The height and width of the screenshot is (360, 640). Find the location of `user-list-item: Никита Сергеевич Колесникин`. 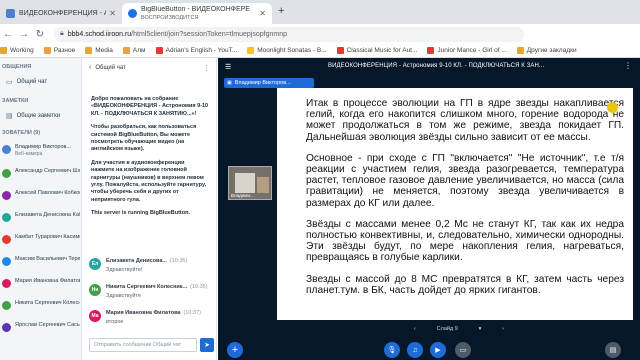

user-list-item: Никита Сергеевич Колесникин is located at coordinates (41, 305).